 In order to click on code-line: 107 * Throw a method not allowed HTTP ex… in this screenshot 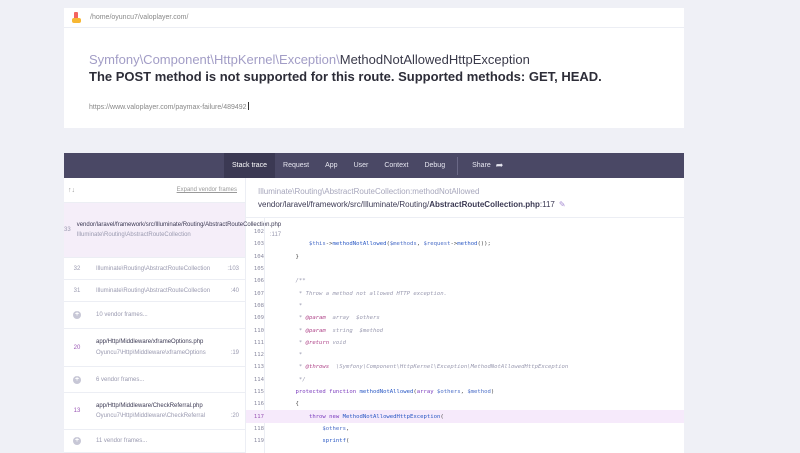, I will do `click(465, 293)`.